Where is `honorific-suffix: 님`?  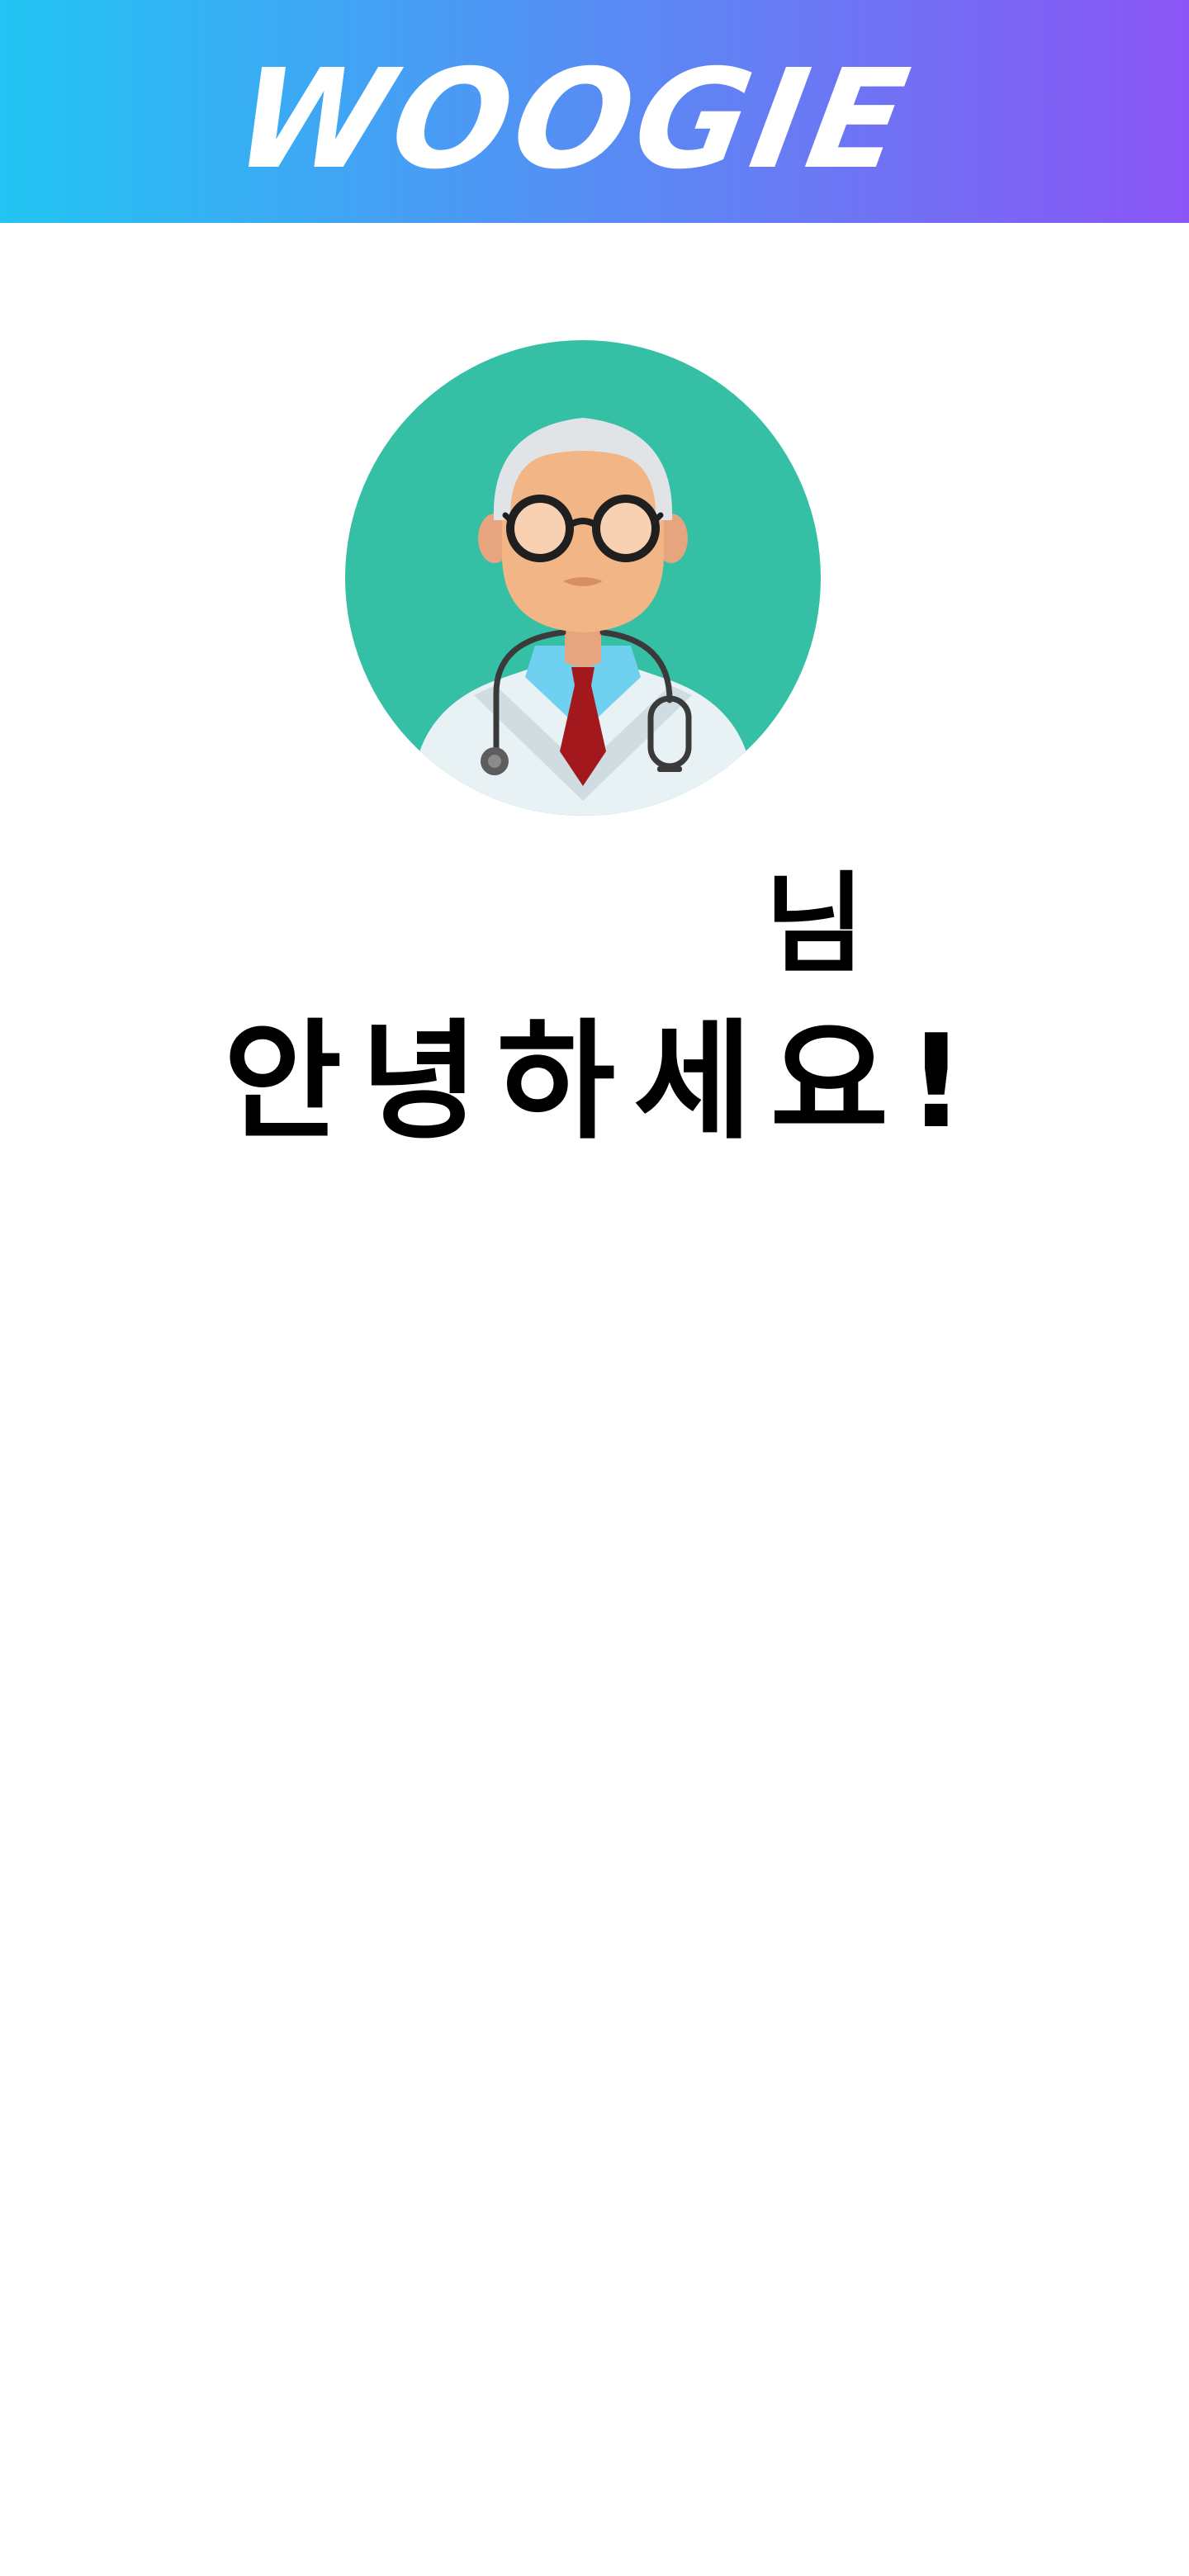 honorific-suffix: 님 is located at coordinates (815, 924).